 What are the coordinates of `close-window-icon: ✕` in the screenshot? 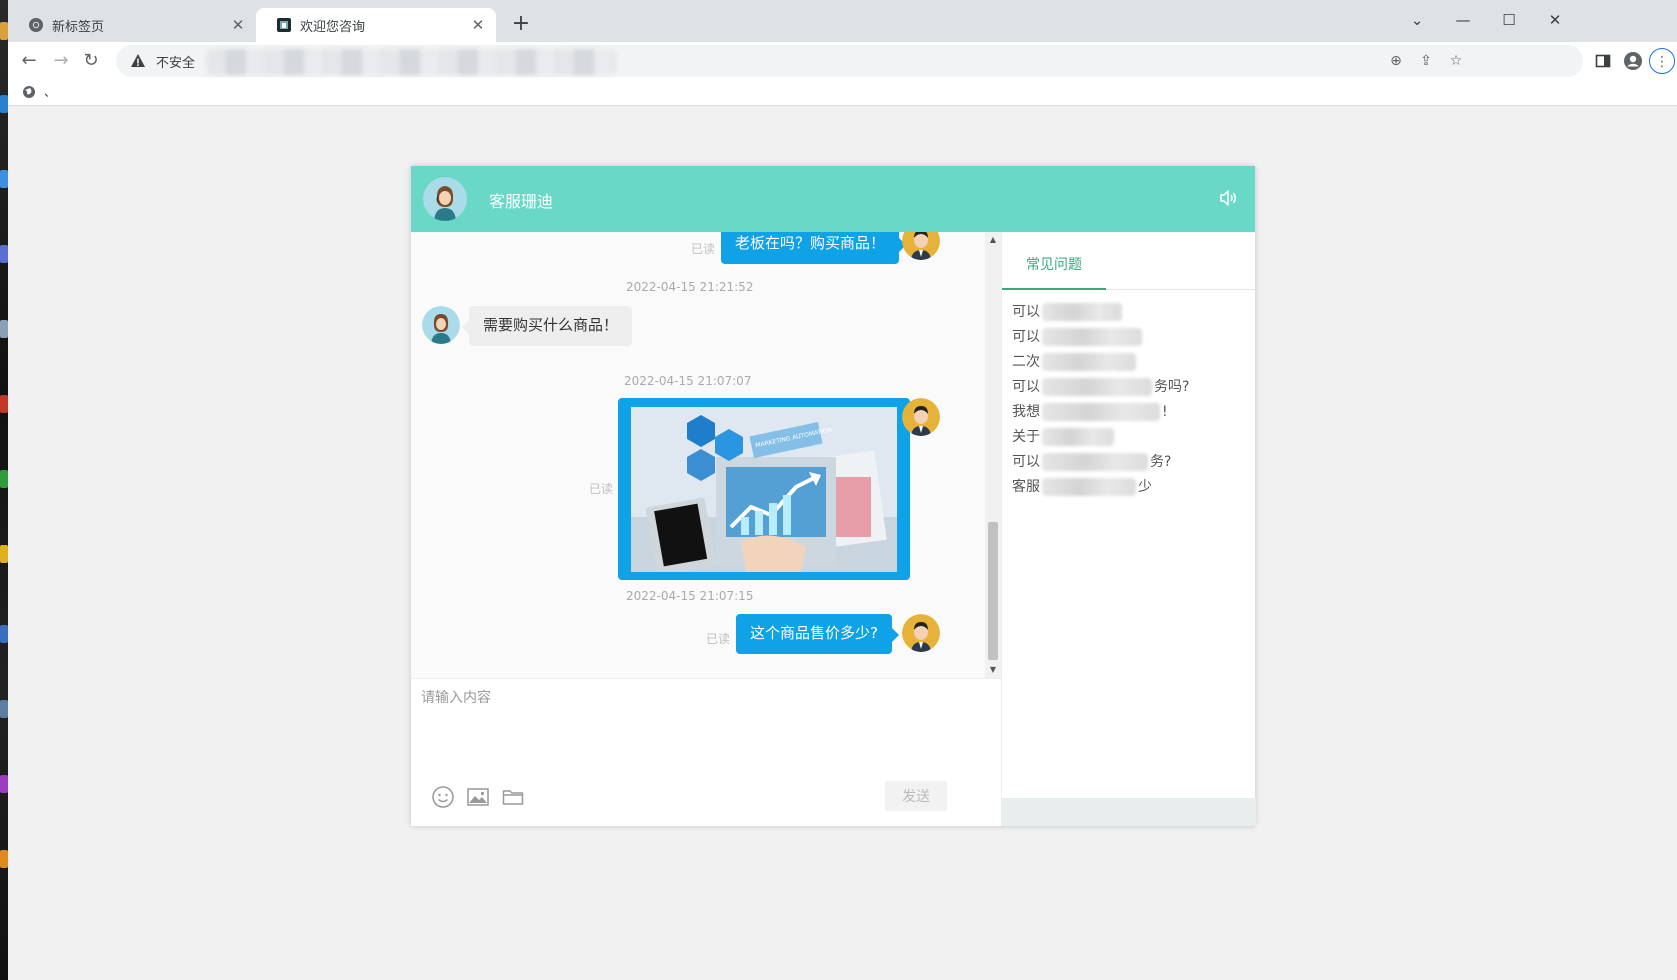 It's located at (1555, 20).